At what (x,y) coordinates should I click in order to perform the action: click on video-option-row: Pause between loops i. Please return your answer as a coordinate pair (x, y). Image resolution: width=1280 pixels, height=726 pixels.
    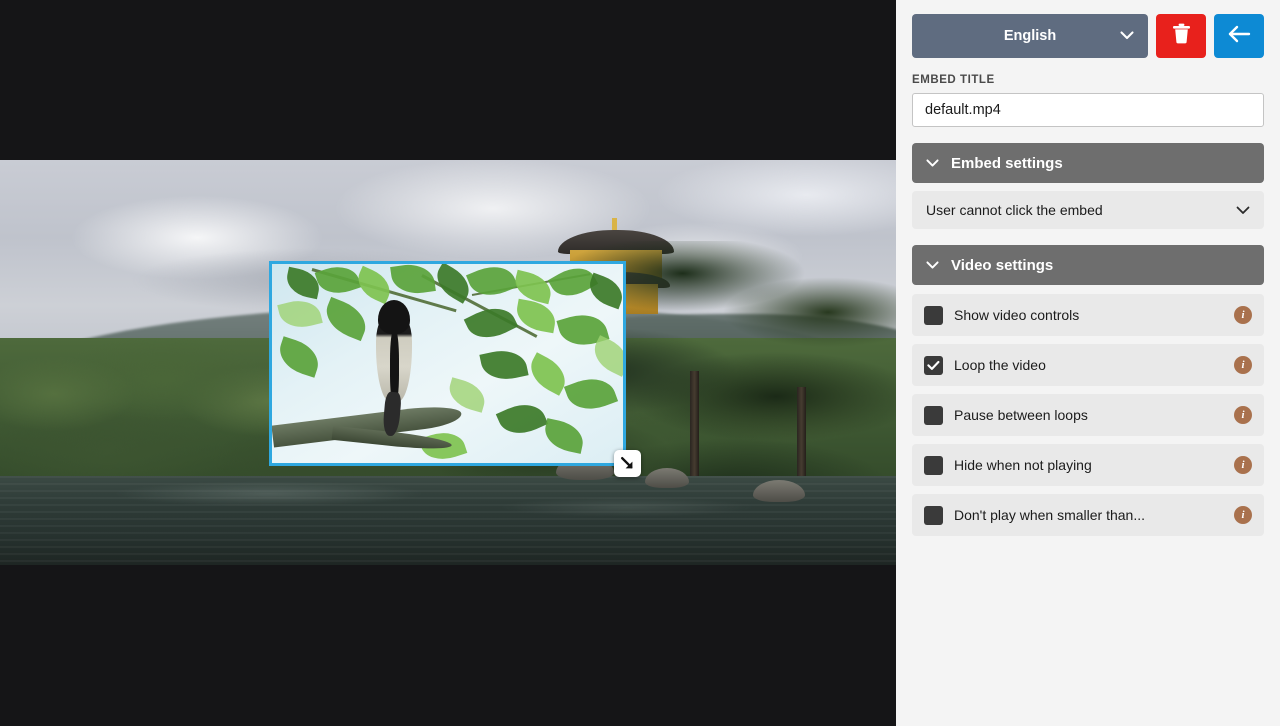
    Looking at the image, I should click on (1088, 415).